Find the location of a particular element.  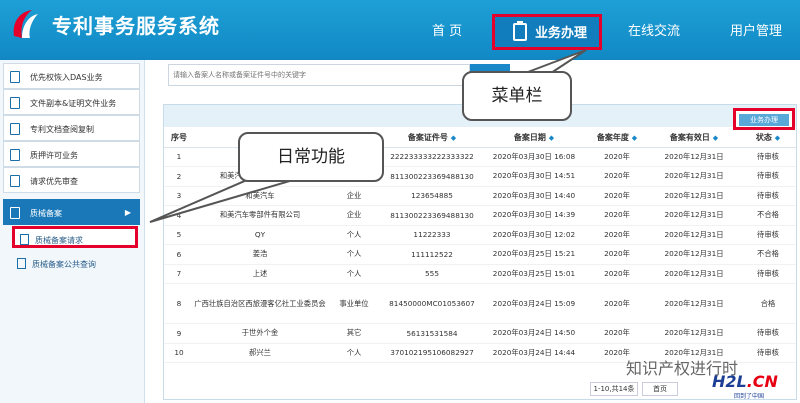

table-cell: 10 is located at coordinates (179, 353).